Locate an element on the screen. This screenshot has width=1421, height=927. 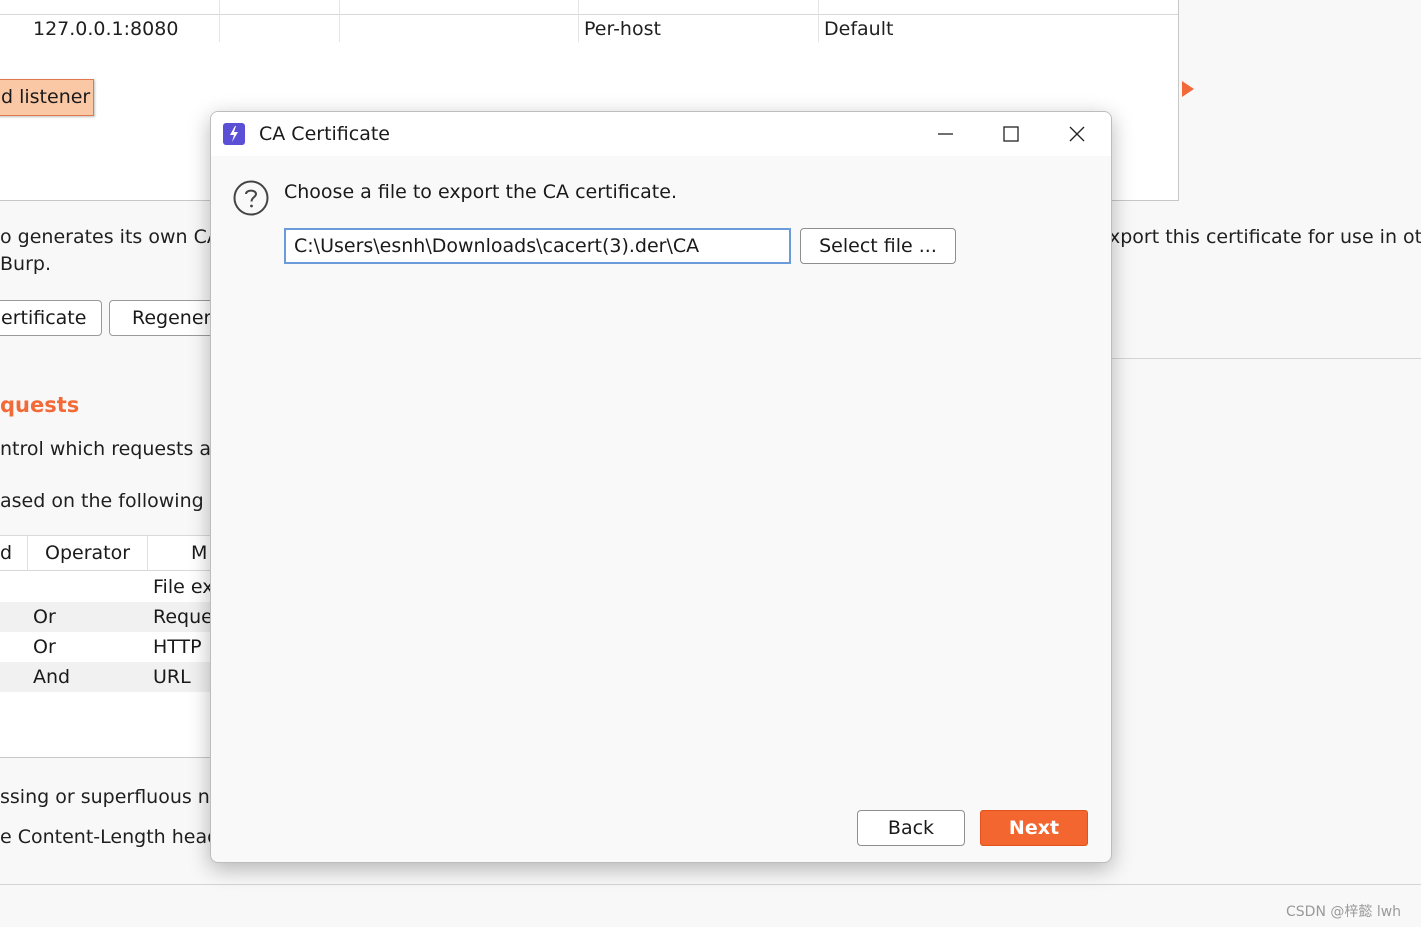
dialog-title: CA Certificate is located at coordinates (324, 134).